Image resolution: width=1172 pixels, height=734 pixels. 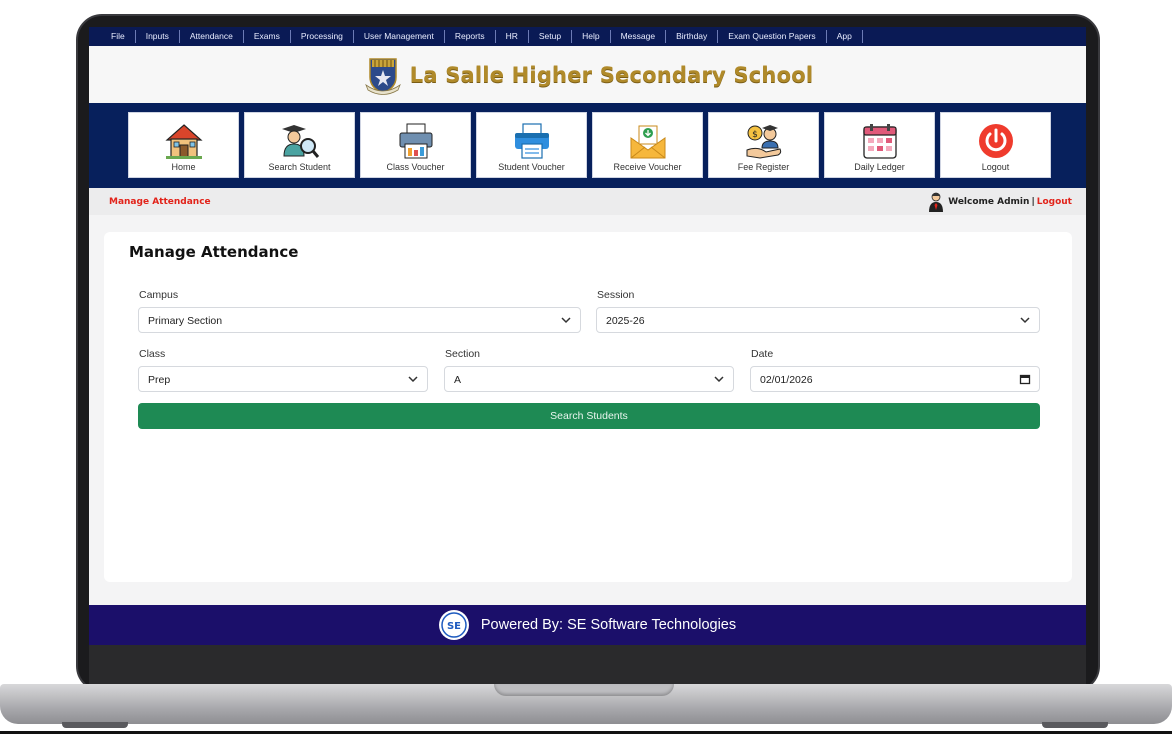 What do you see at coordinates (152, 354) in the screenshot?
I see `class-label: Class` at bounding box center [152, 354].